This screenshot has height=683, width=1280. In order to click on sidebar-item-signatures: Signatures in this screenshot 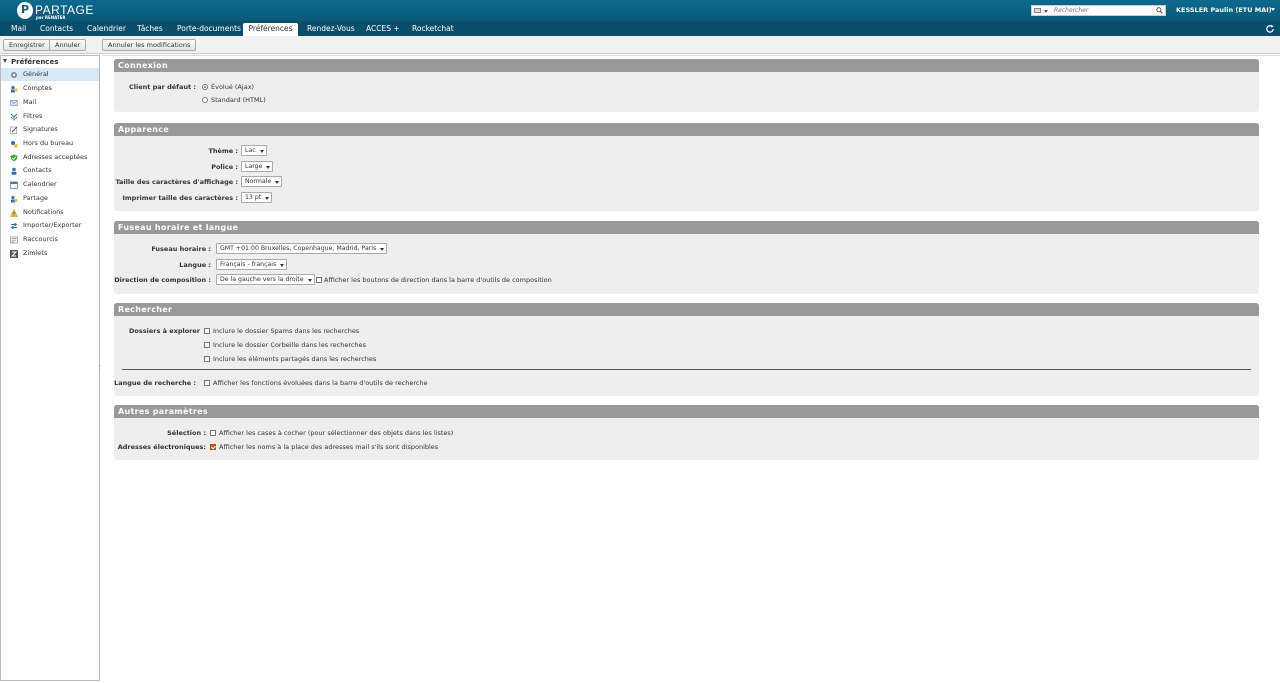, I will do `click(50, 129)`.